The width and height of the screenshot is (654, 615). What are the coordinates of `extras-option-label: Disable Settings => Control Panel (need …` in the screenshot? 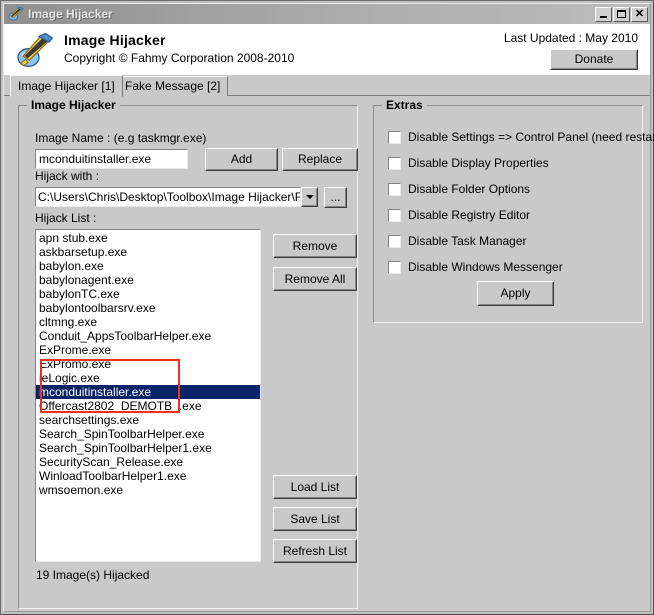 It's located at (531, 137).